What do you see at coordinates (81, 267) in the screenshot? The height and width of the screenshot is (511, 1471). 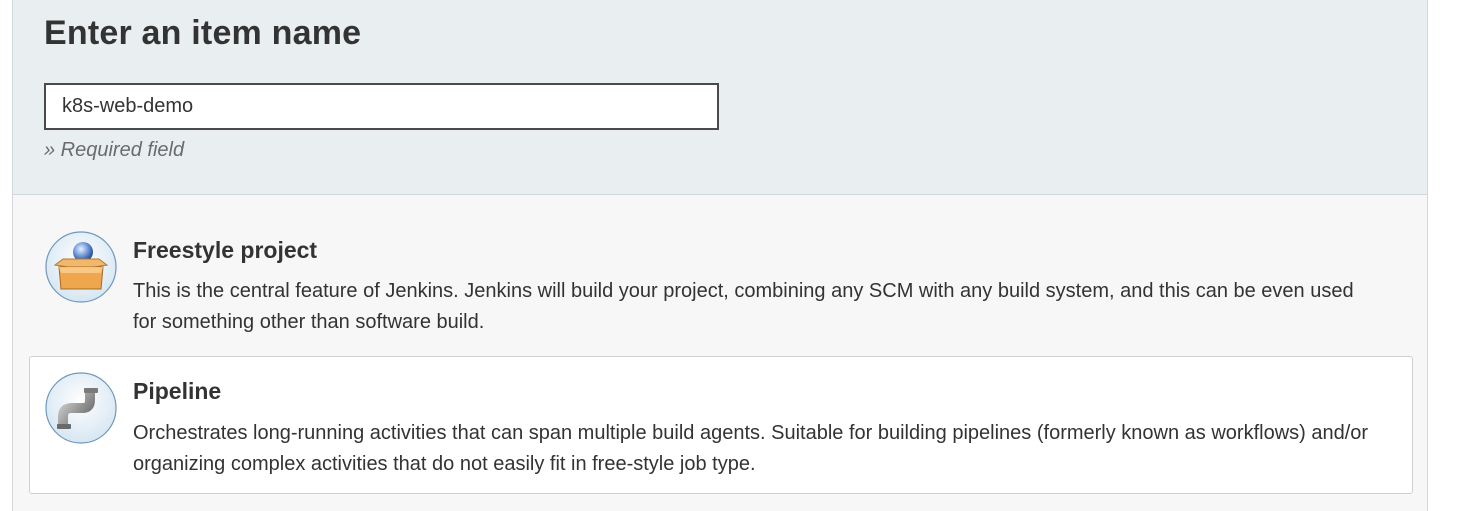 I see `freestyle-project-box-icon` at bounding box center [81, 267].